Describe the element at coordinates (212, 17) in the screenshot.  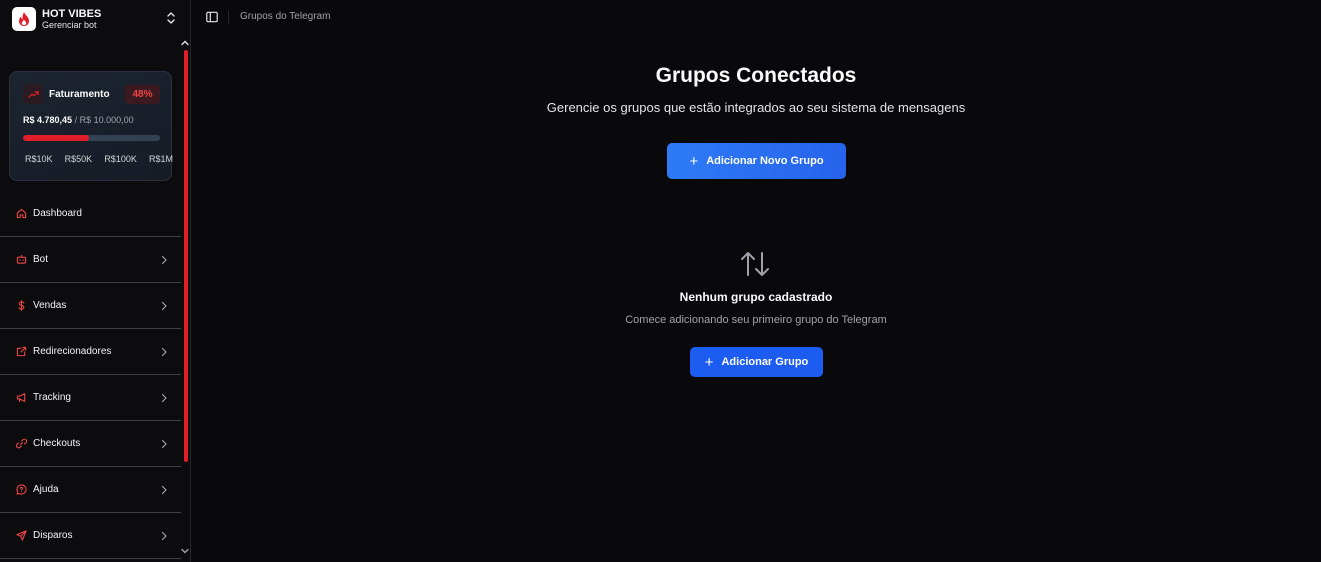
I see `sidebar-toggle-icon` at that location.